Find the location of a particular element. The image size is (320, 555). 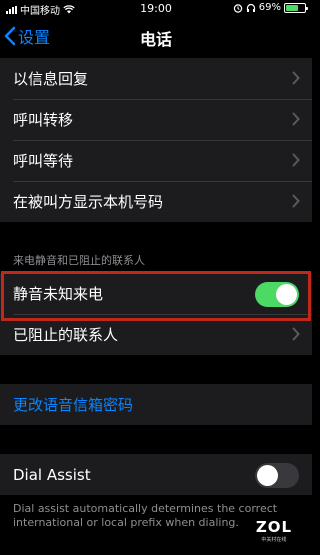

row-label: 以信息回复 is located at coordinates (51, 79).